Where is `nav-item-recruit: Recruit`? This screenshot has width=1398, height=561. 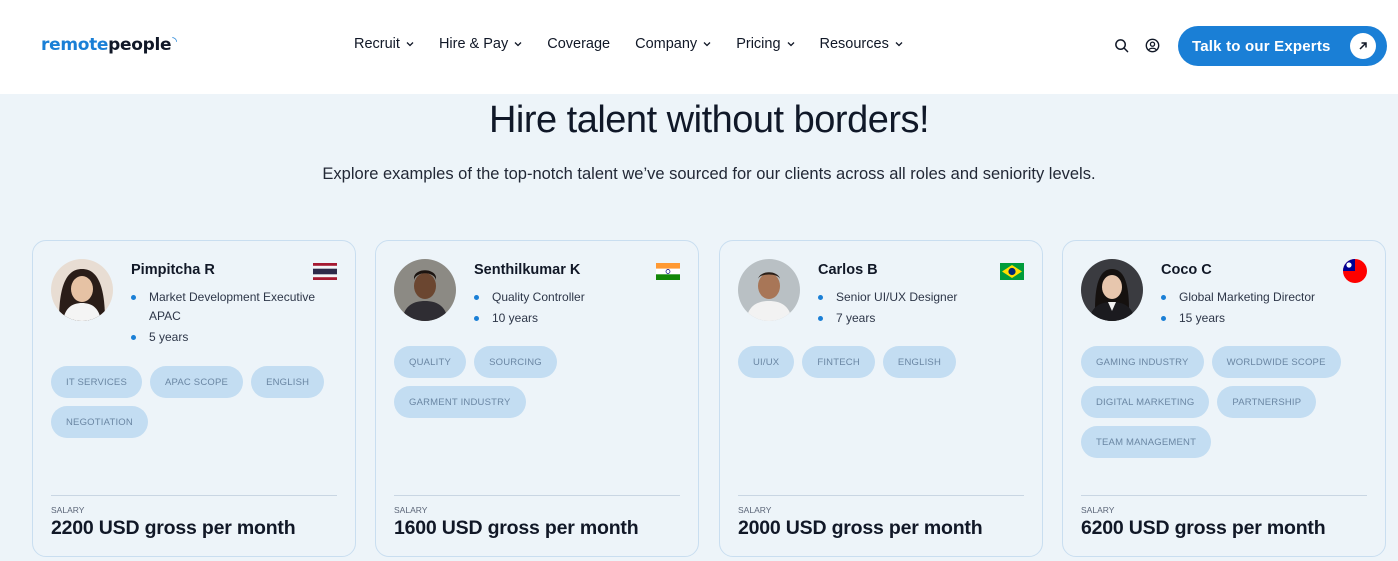
nav-item-recruit: Recruit is located at coordinates (384, 44).